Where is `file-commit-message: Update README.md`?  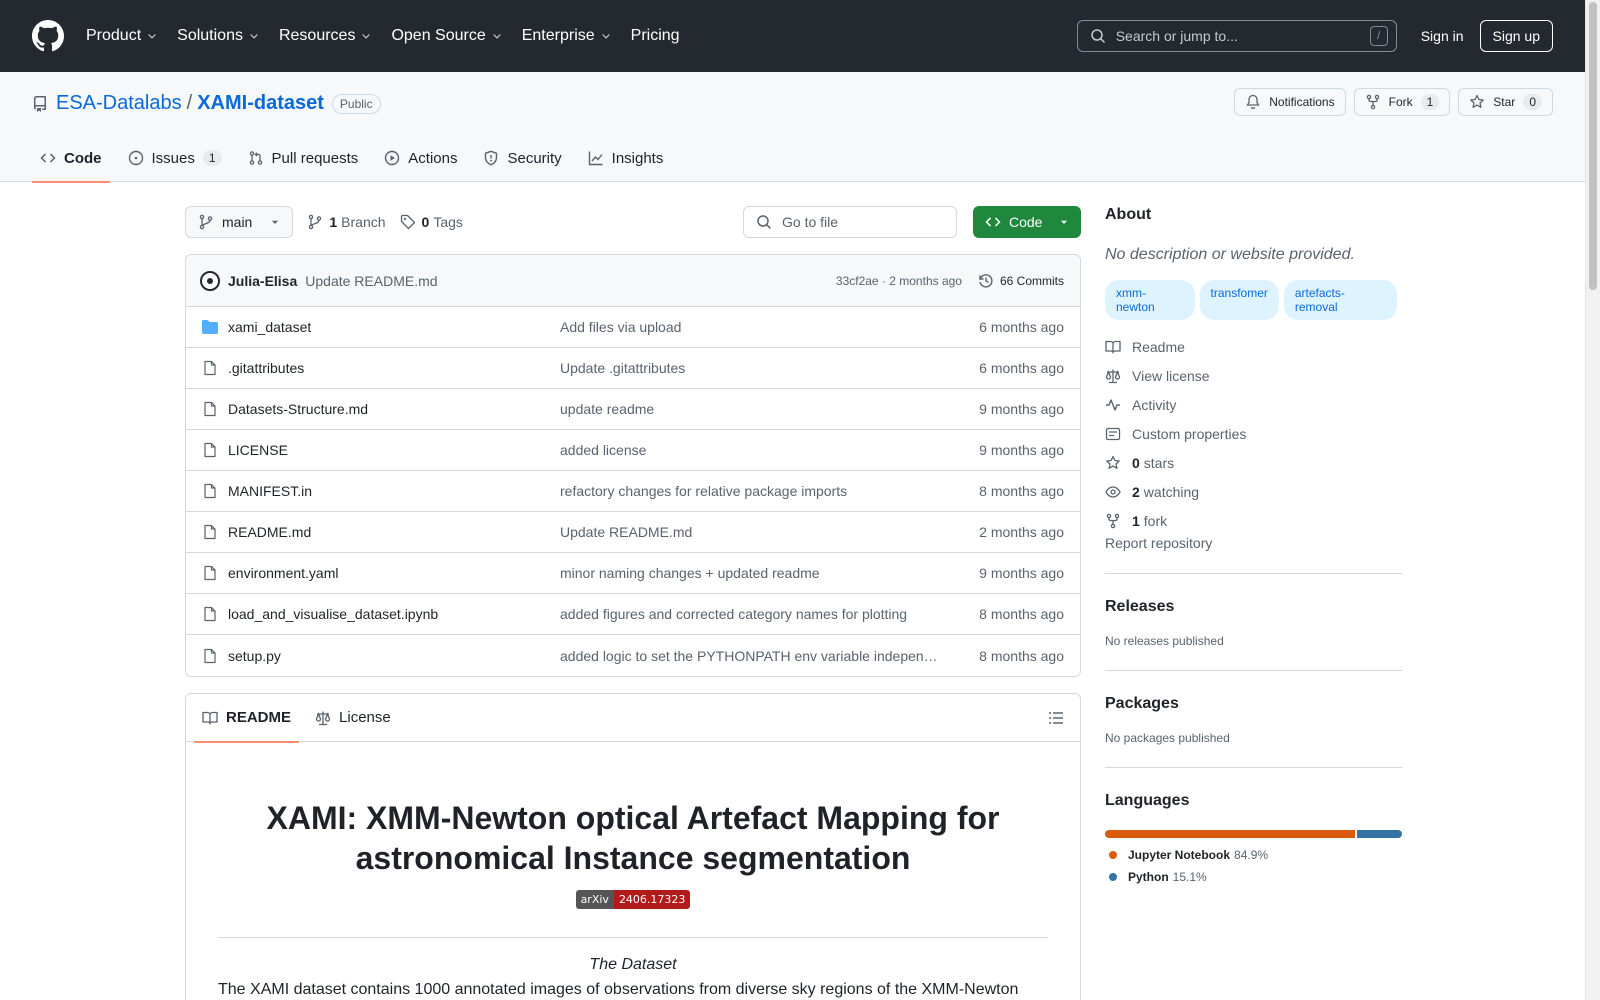
file-commit-message: Update README.md is located at coordinates (767, 532).